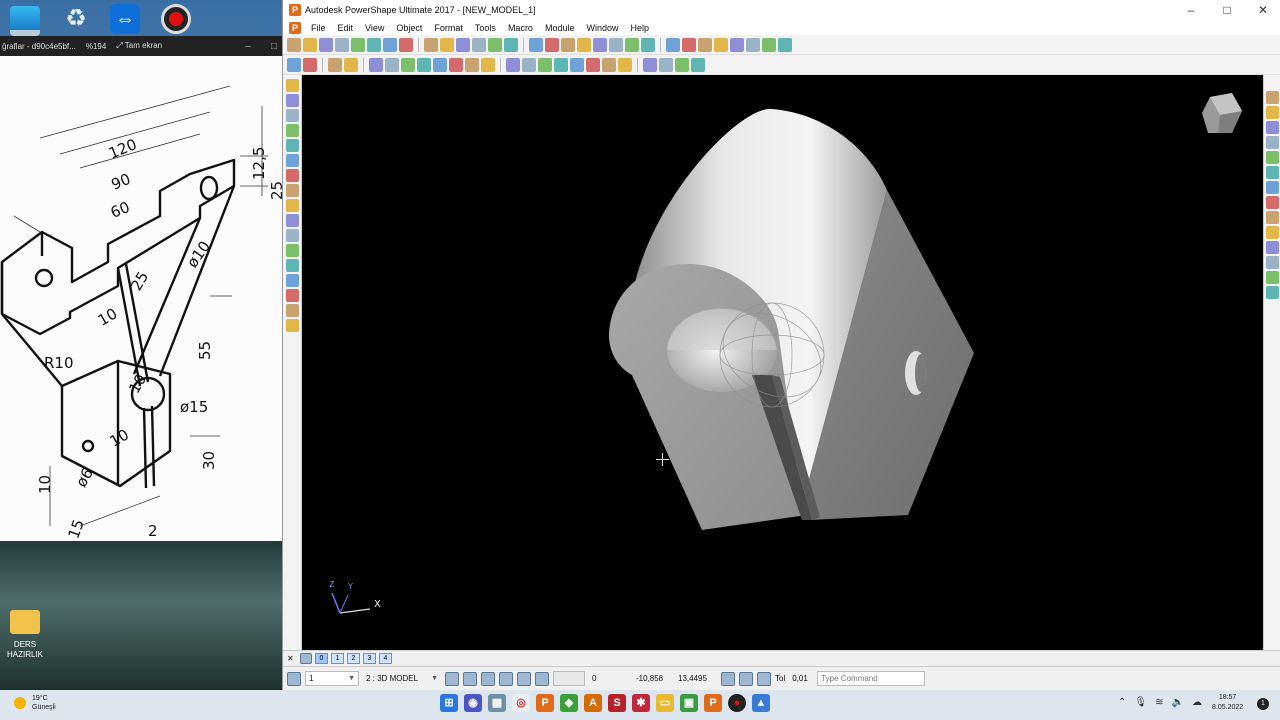 Image resolution: width=1280 pixels, height=720 pixels. I want to click on level-button-2: 2, so click(353, 658).